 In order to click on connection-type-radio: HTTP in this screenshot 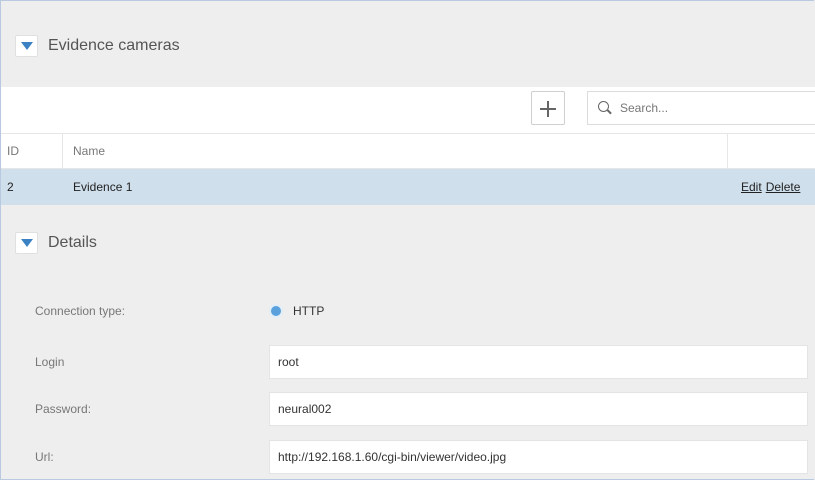, I will do `click(297, 311)`.